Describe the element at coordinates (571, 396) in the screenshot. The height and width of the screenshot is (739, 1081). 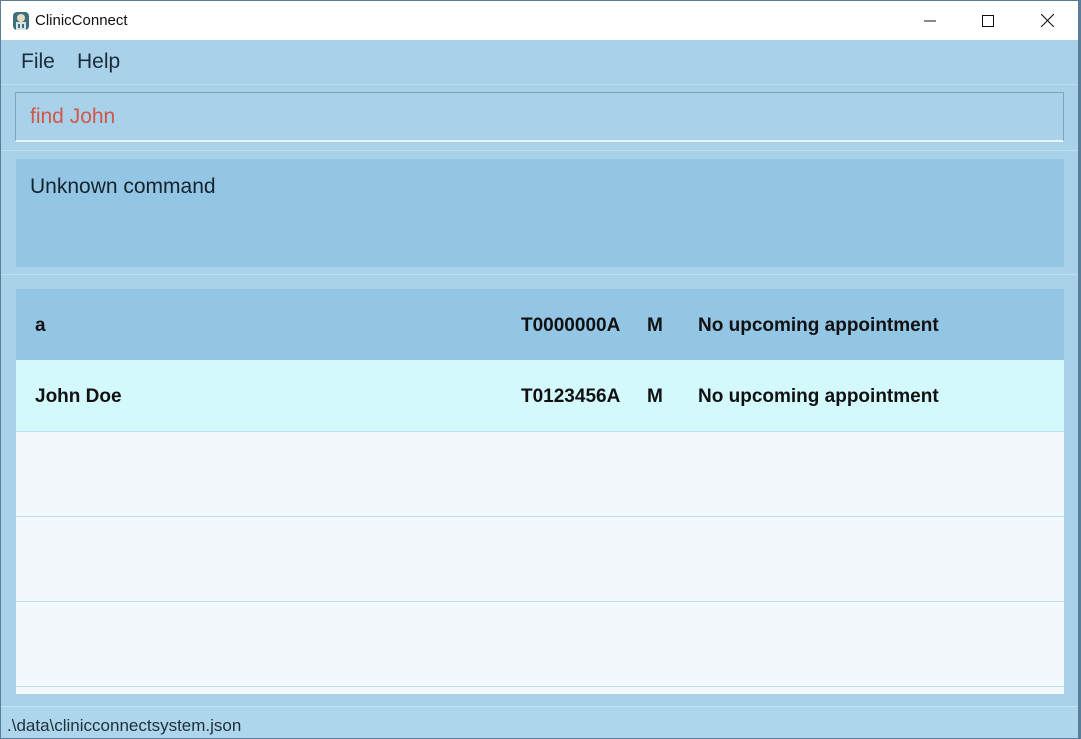
I see `patient-nric: T0123456A` at that location.